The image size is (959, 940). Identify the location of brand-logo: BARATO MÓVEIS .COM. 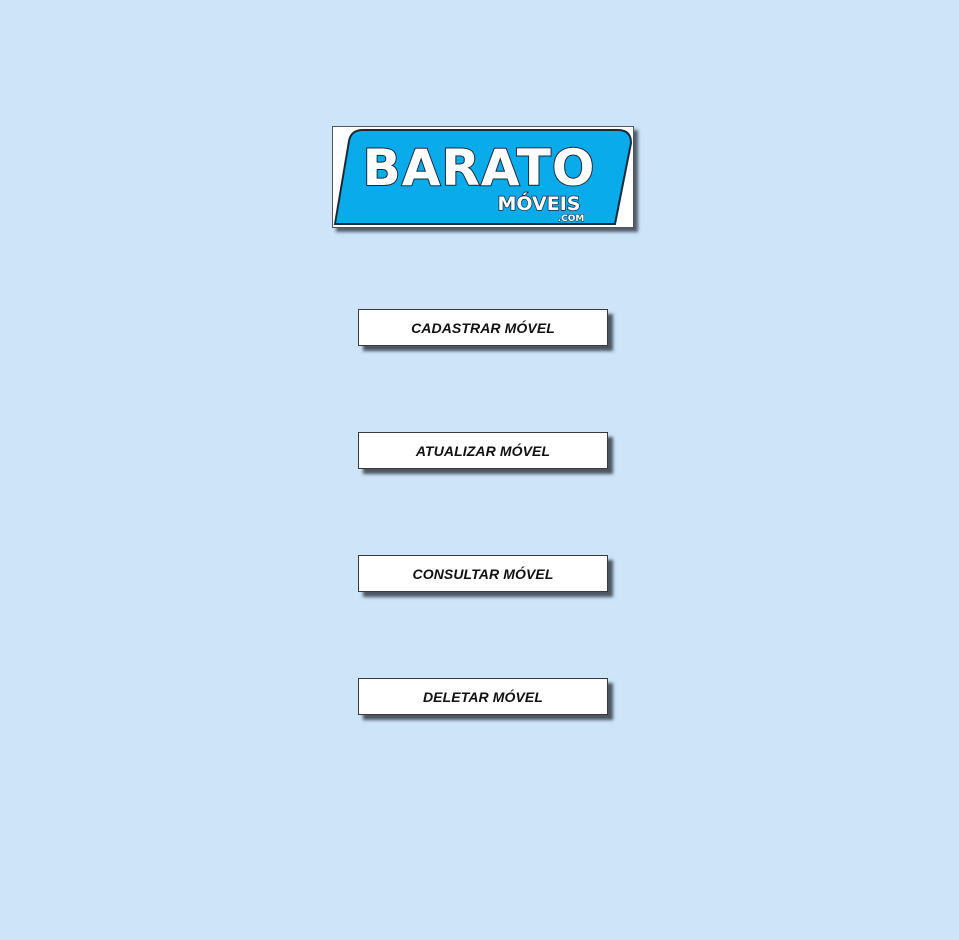
(483, 177).